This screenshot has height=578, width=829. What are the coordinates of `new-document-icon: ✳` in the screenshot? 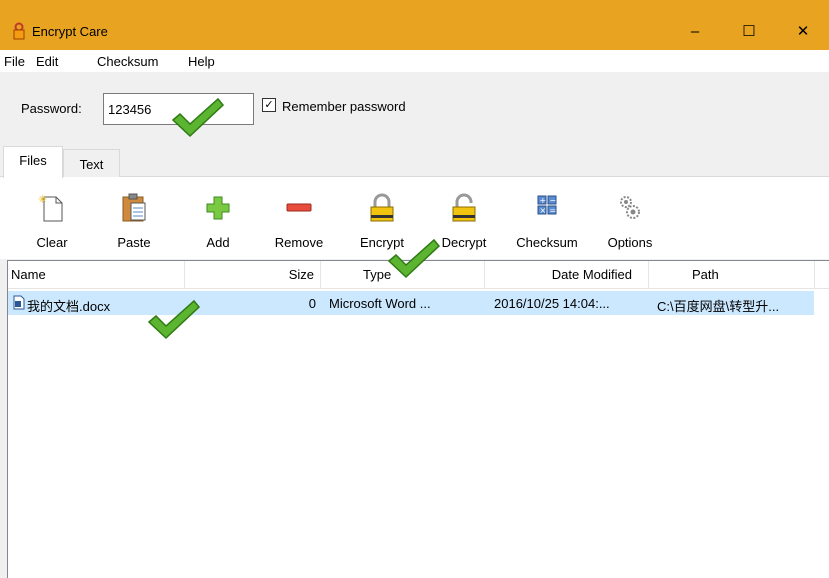 It's located at (50, 207).